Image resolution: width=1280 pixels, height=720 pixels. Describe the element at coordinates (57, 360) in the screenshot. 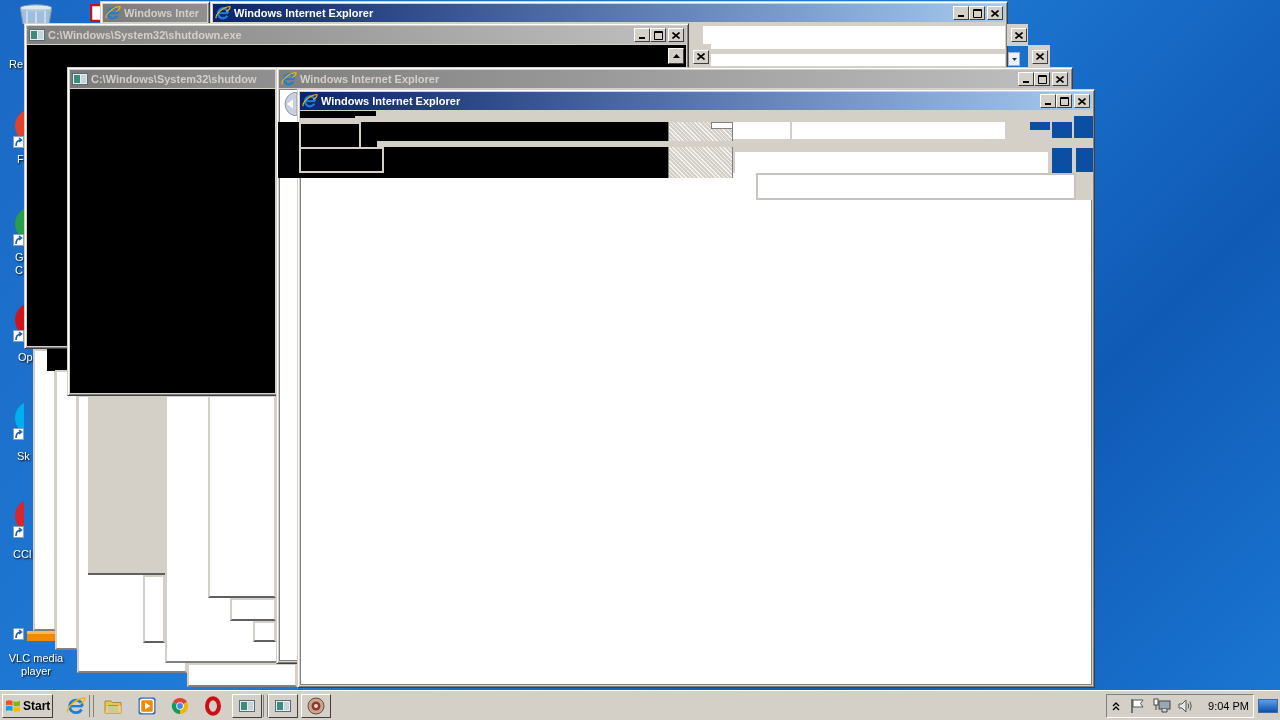

I see `console-fragment` at that location.